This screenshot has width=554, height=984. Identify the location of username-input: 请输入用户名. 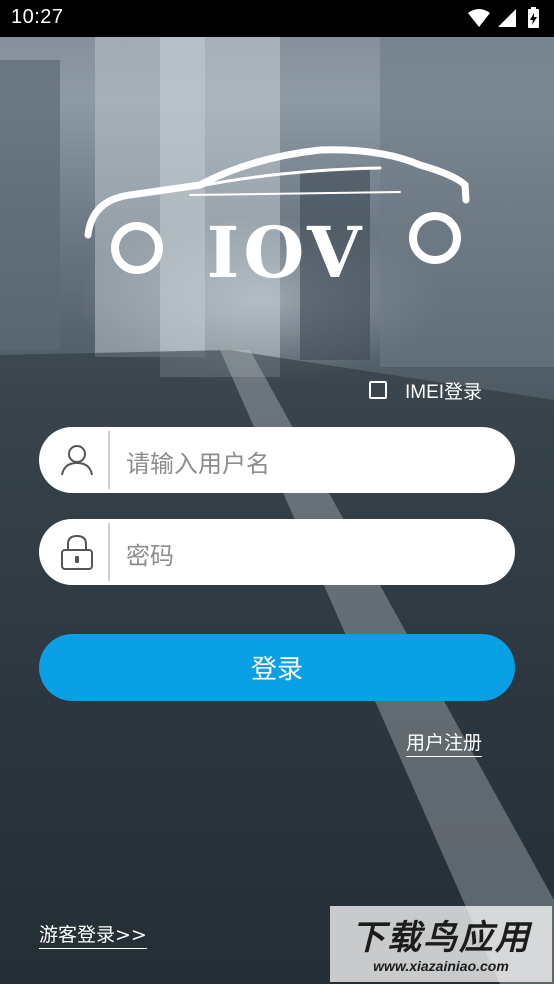
(198, 461).